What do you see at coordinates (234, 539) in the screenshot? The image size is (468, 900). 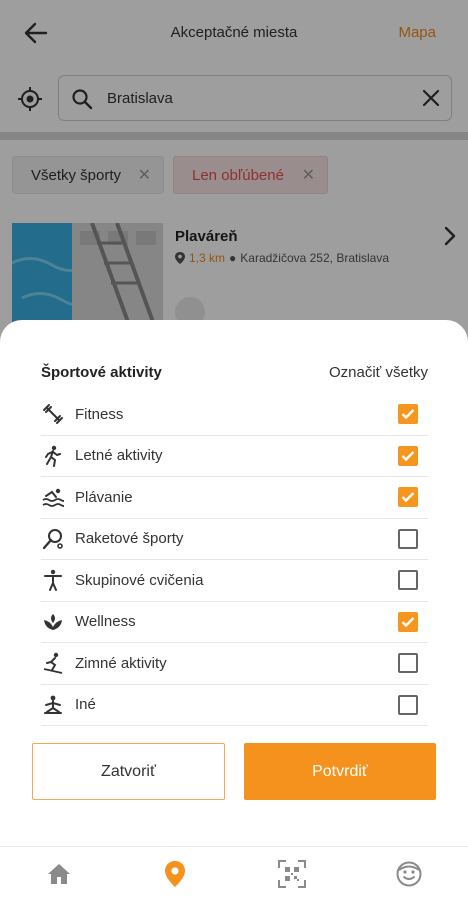 I see `activity-item-racket: Raketové športy` at bounding box center [234, 539].